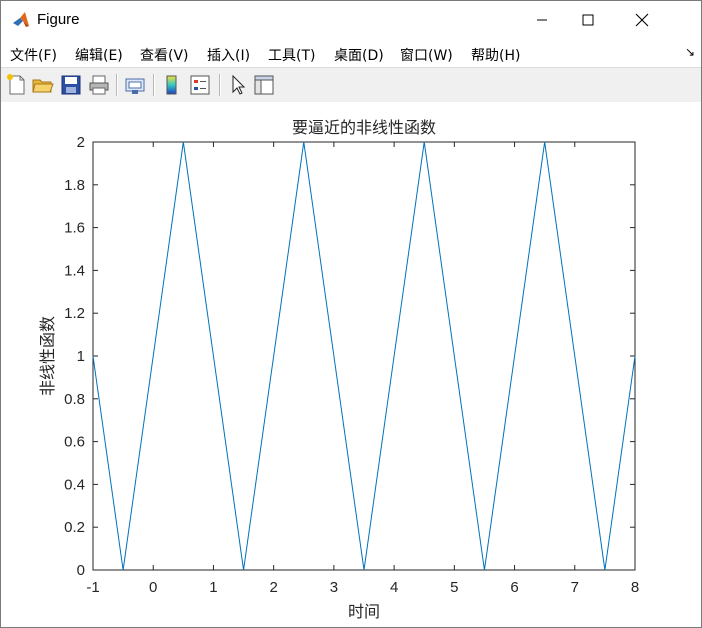 The height and width of the screenshot is (628, 702). I want to click on menu-desktop: 桌面(D), so click(359, 55).